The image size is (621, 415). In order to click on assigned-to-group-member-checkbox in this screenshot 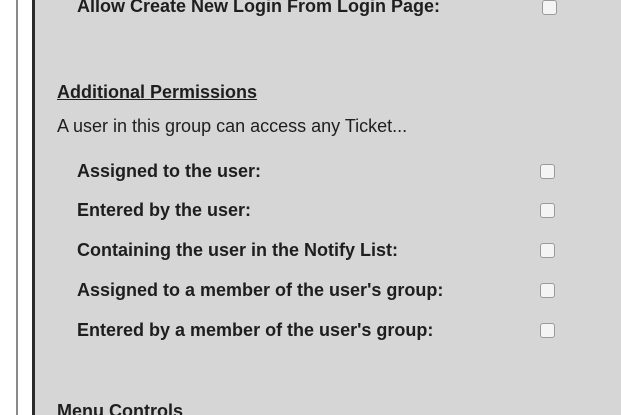, I will do `click(547, 290)`.